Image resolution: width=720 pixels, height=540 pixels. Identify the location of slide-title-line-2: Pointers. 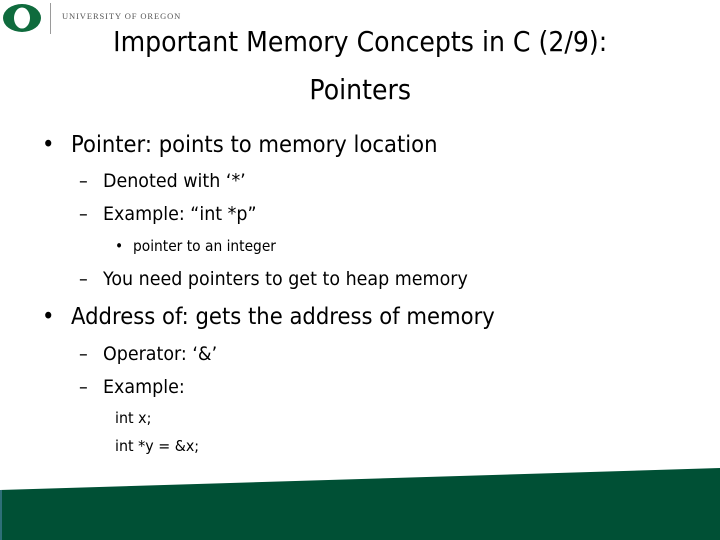
(360, 89).